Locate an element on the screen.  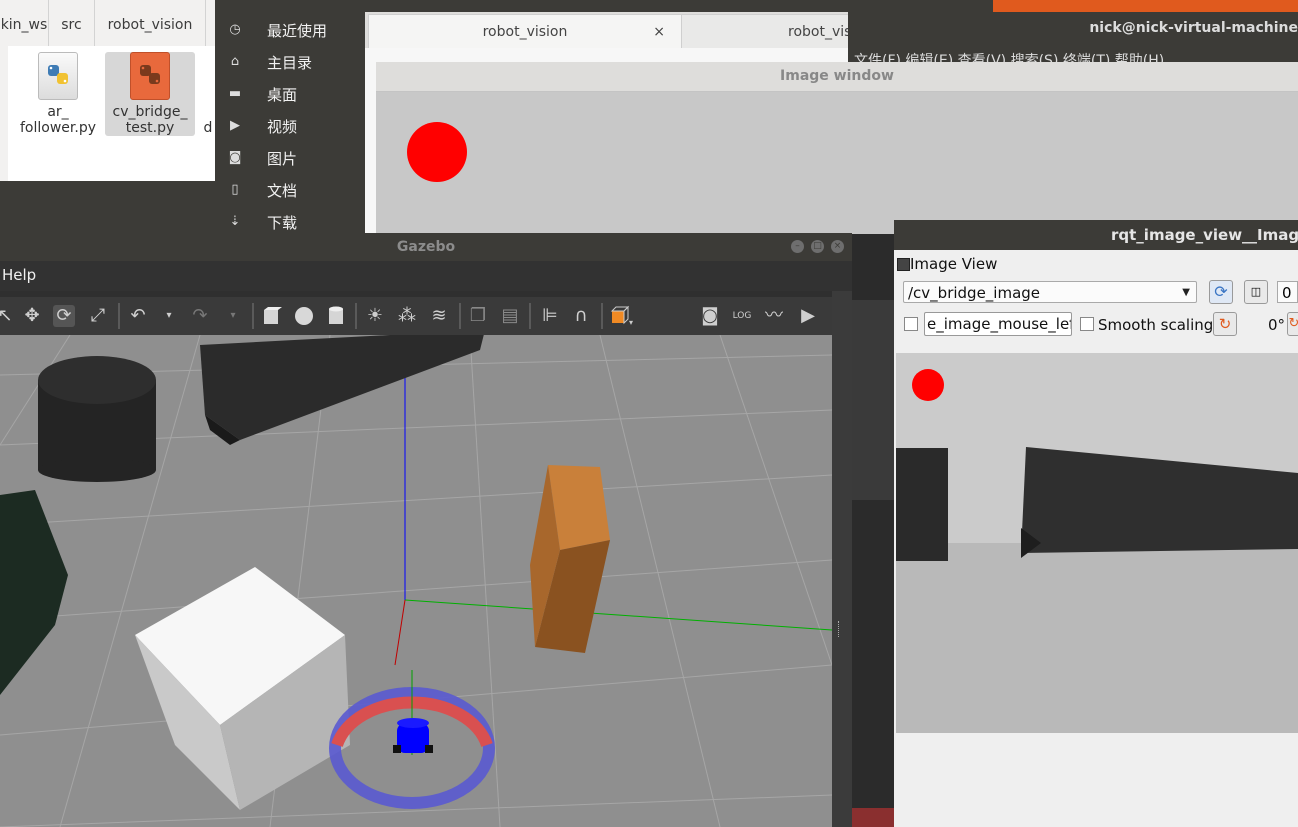
top-accent is located at coordinates (1145, 6).